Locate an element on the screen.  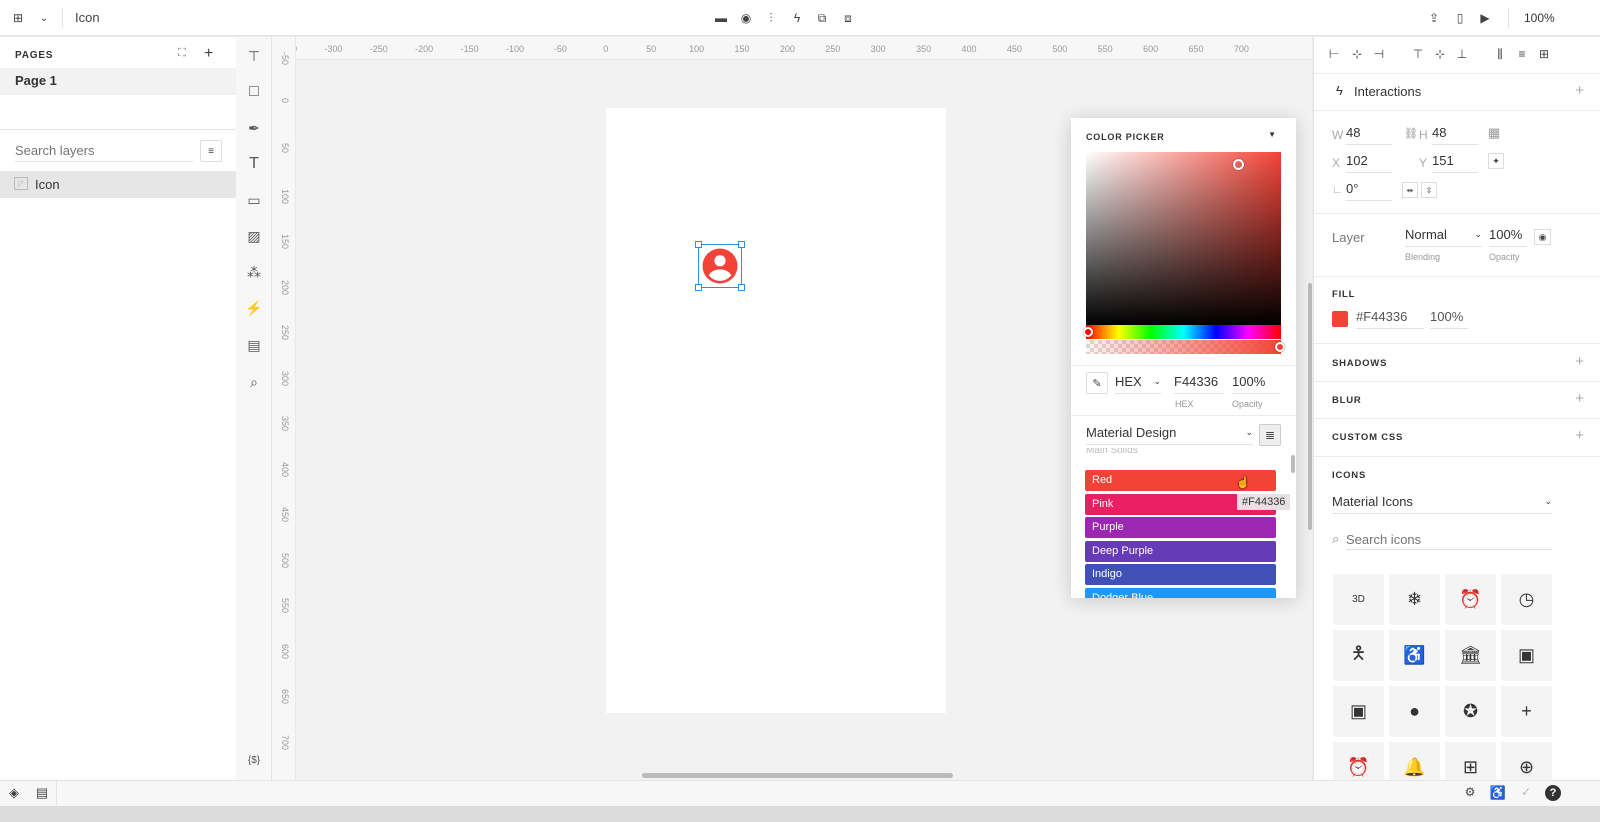
3d-rotation-icon: 3D is located at coordinates (1358, 599).